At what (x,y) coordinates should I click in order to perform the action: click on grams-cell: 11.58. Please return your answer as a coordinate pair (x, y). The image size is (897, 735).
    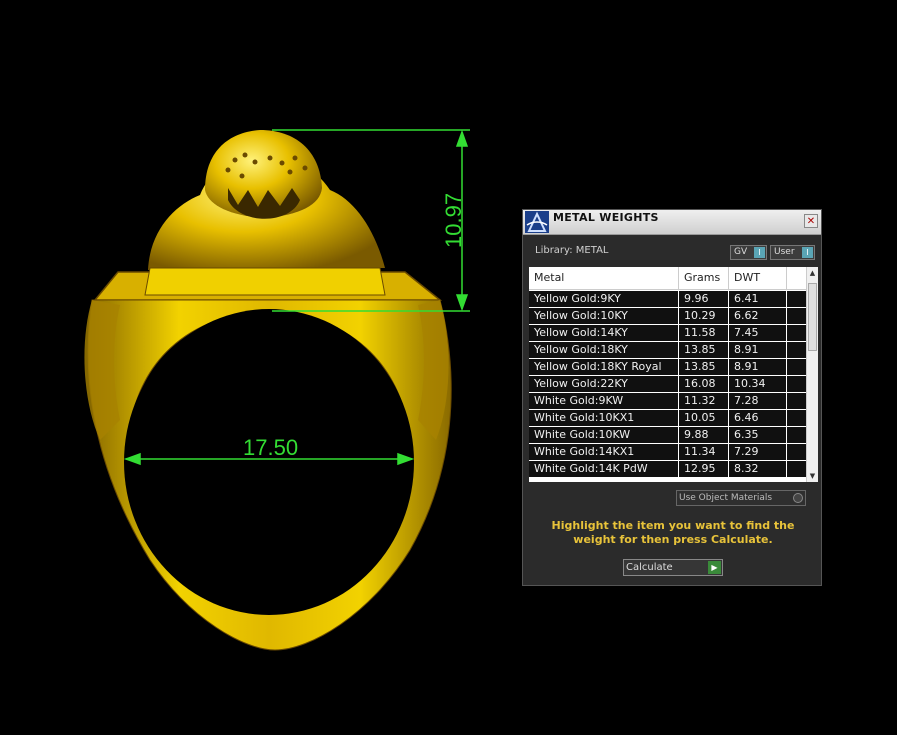
    Looking at the image, I should click on (704, 333).